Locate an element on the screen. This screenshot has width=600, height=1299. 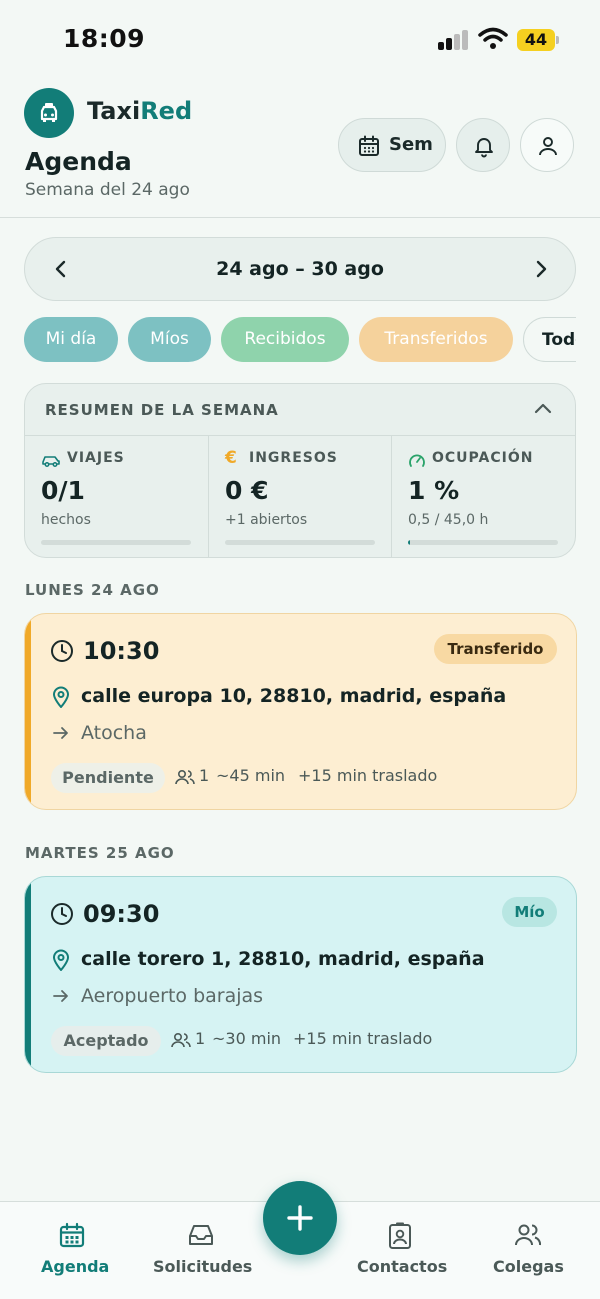
status-time: 18:09 is located at coordinates (104, 38).